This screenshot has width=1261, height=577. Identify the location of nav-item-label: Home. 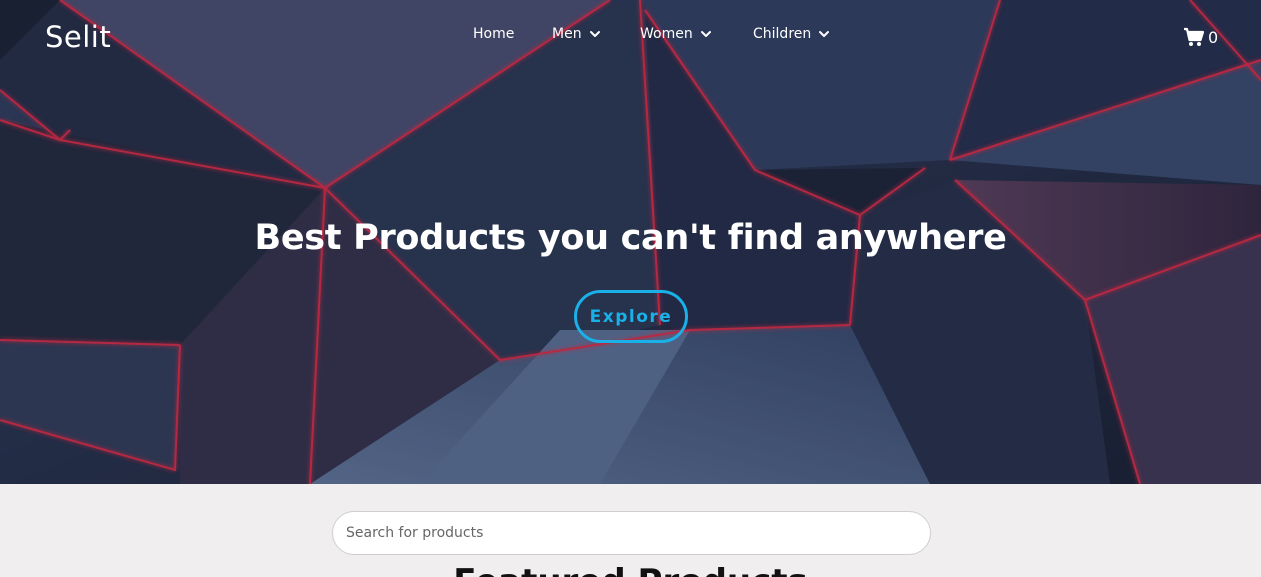
(494, 34).